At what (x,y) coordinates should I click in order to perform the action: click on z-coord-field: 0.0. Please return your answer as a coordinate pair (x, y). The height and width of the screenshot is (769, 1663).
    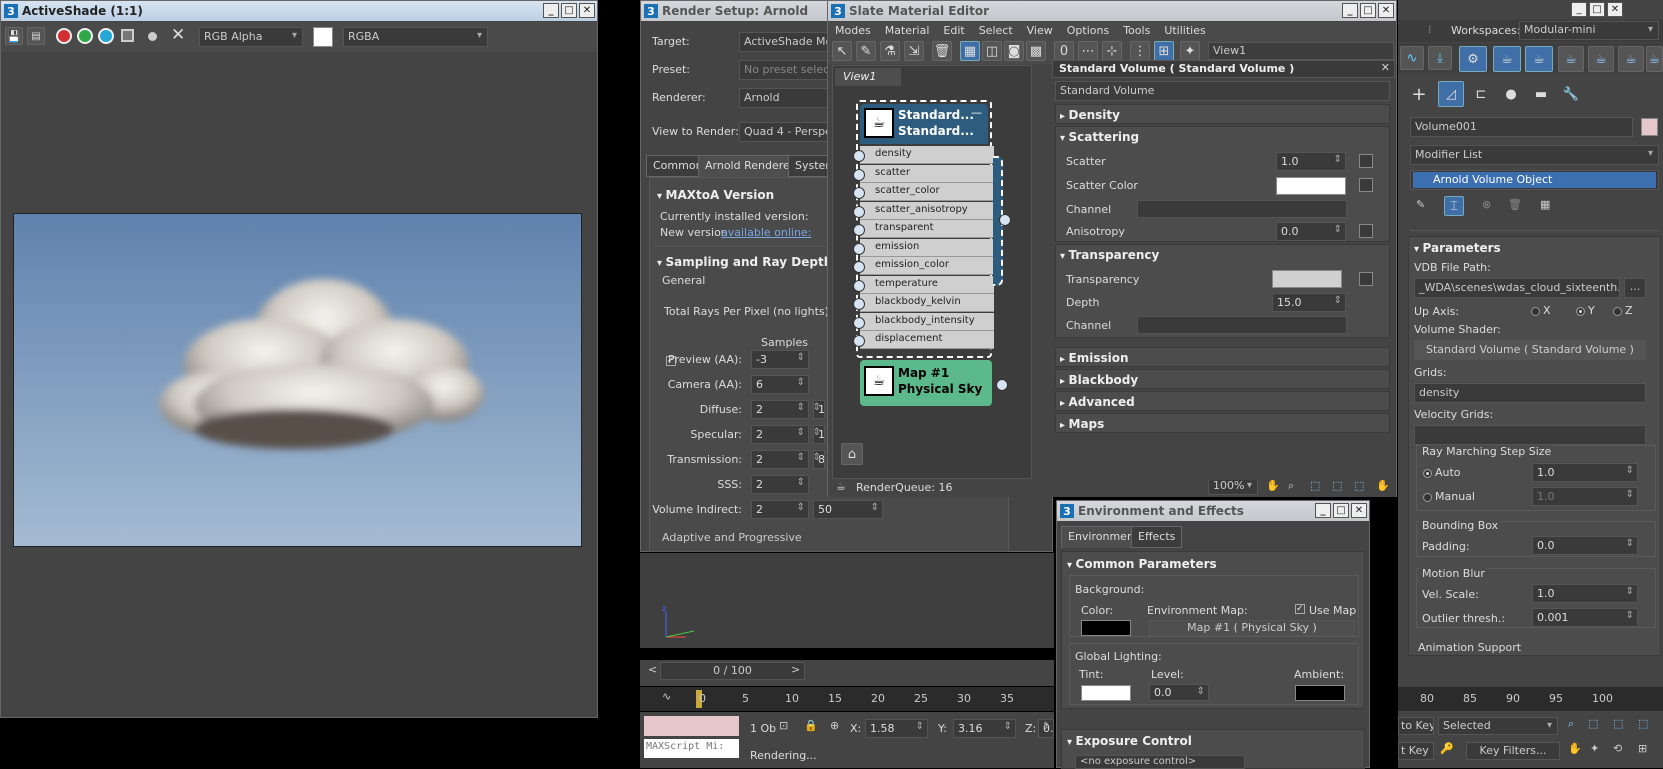
    Looking at the image, I should click on (1046, 728).